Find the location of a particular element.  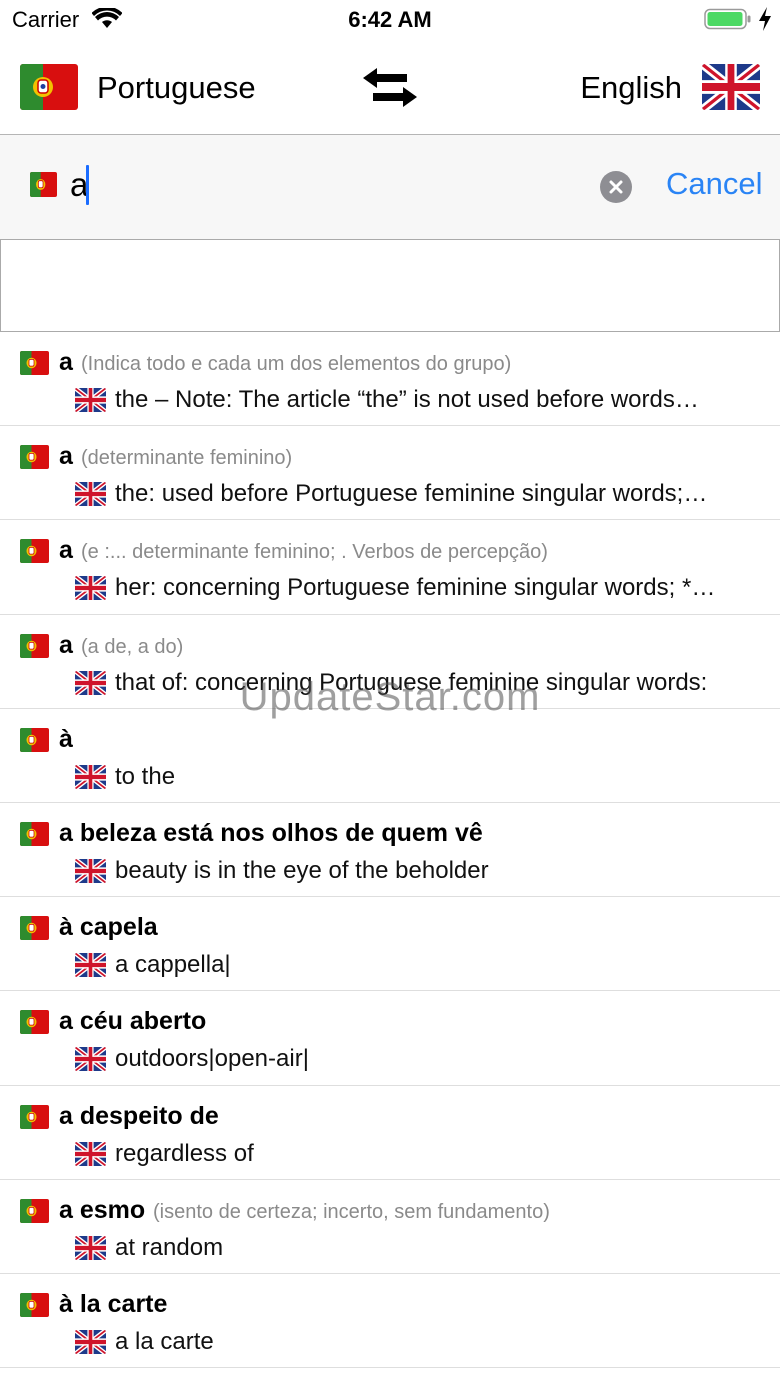

term-text: a despeito de is located at coordinates (139, 1115).